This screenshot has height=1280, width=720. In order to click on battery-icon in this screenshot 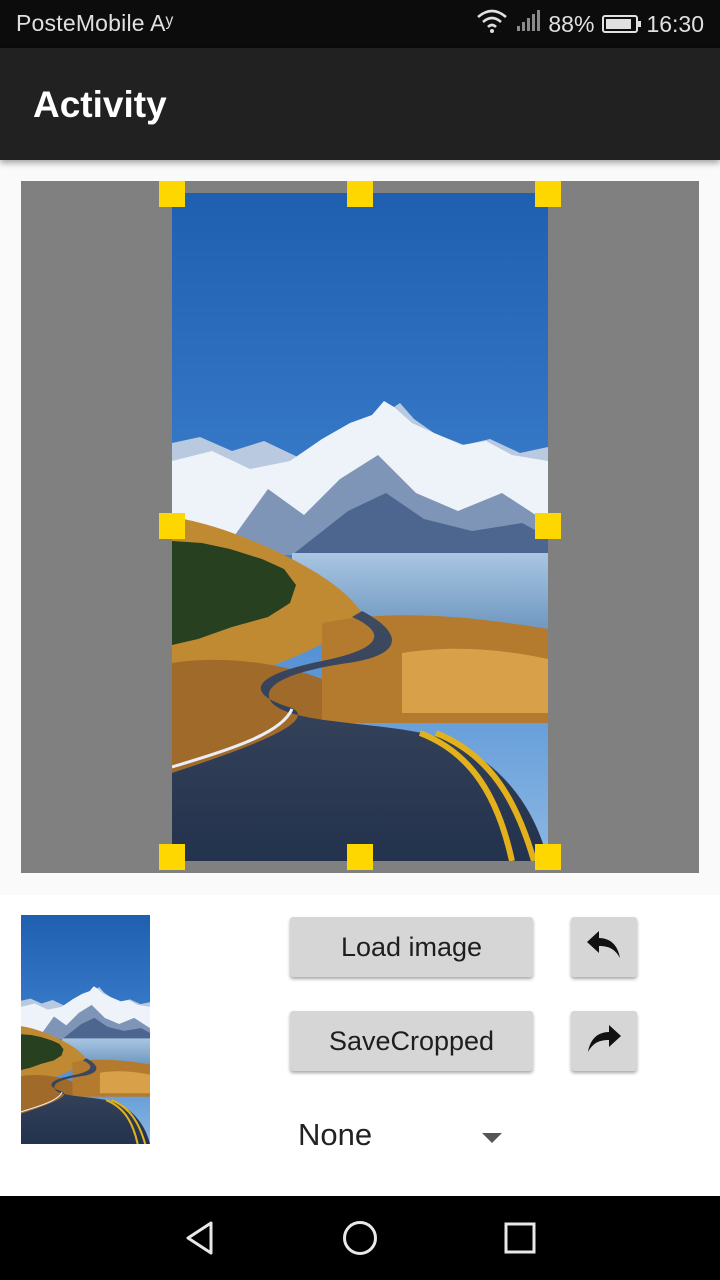, I will do `click(622, 24)`.